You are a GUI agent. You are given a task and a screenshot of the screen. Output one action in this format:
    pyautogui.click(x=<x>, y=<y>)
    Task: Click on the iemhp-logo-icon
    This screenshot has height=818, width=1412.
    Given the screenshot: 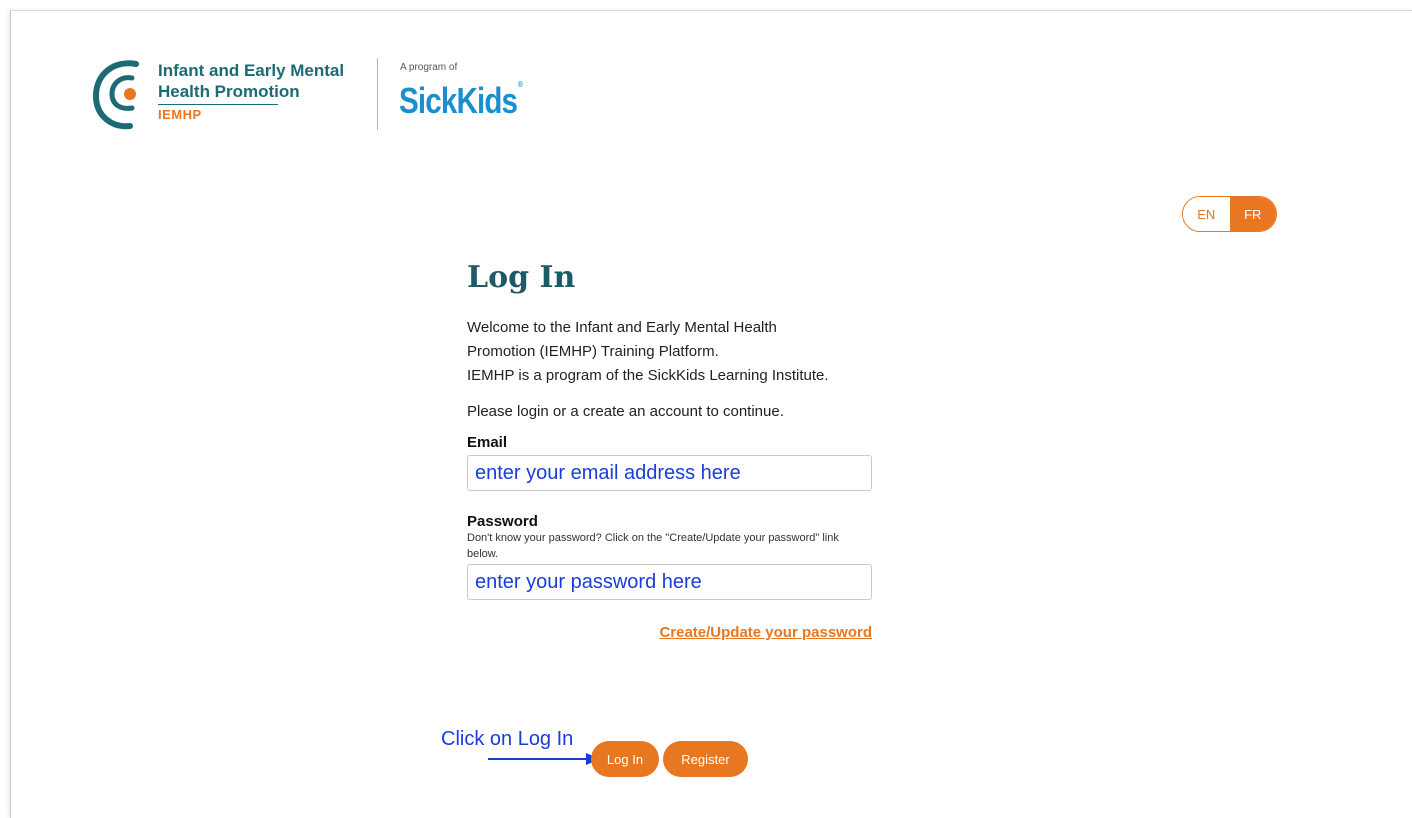 What is the action you would take?
    pyautogui.click(x=115, y=95)
    